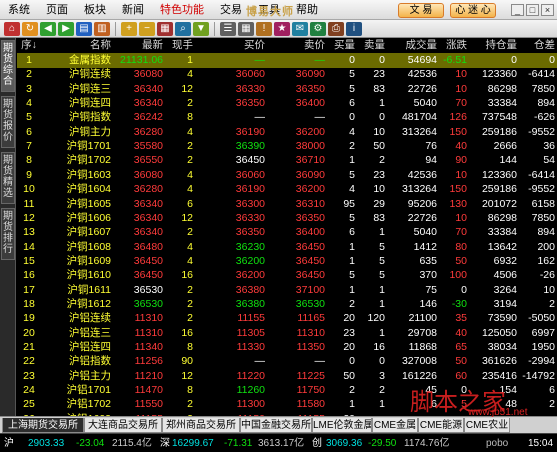 The width and height of the screenshot is (557, 452). Describe the element at coordinates (88, 146) in the screenshot. I see `col-name-cell: 沪铜1701` at that location.